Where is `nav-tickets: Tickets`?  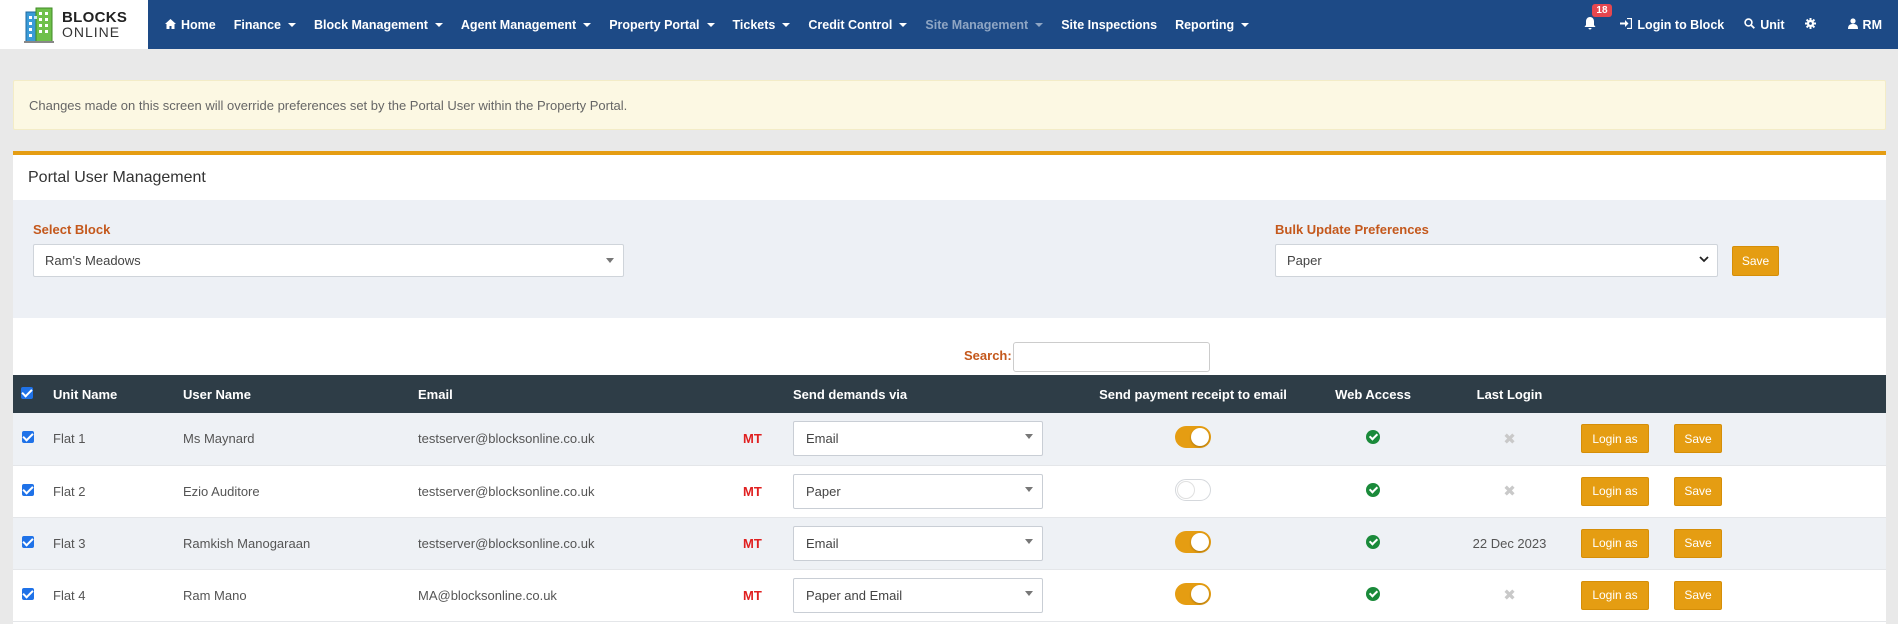 nav-tickets: Tickets is located at coordinates (762, 24).